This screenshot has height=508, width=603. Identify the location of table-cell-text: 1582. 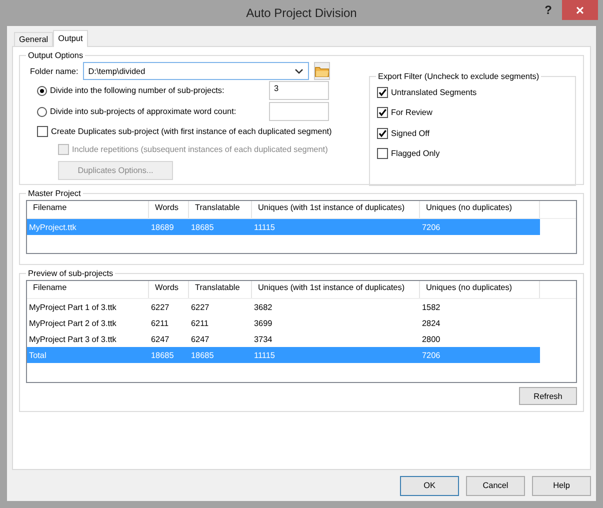
(431, 307).